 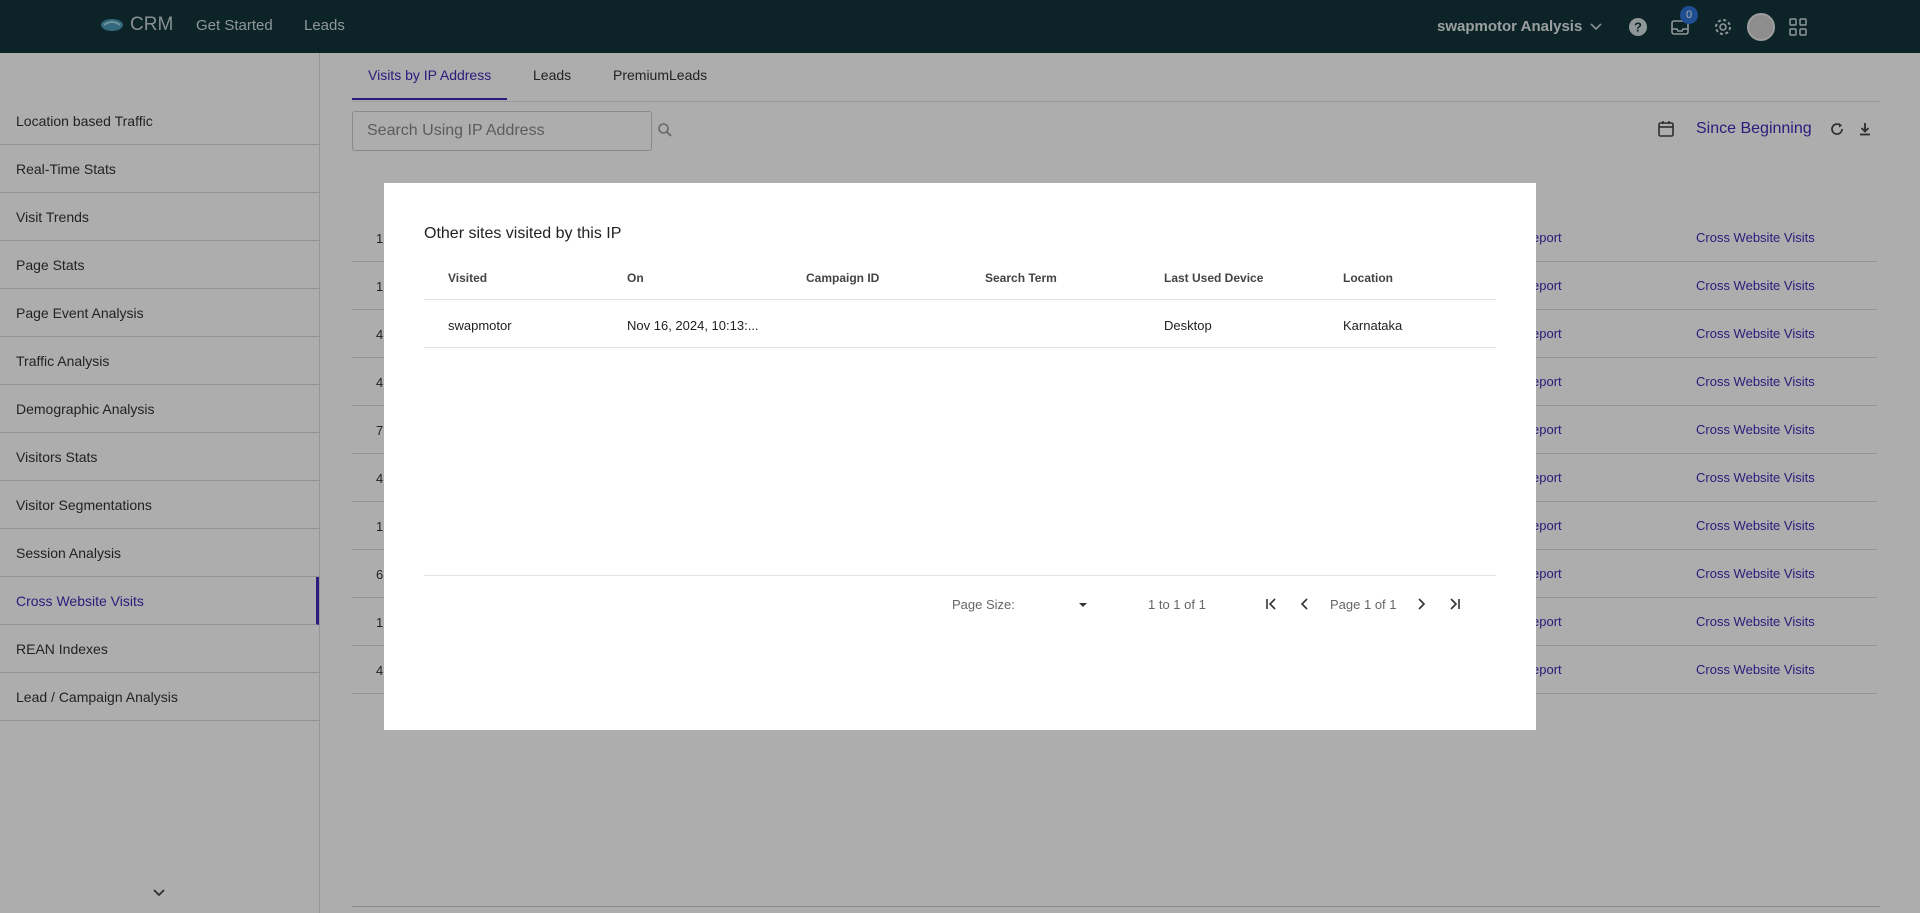 I want to click on column-visited: Visited, so click(x=467, y=278).